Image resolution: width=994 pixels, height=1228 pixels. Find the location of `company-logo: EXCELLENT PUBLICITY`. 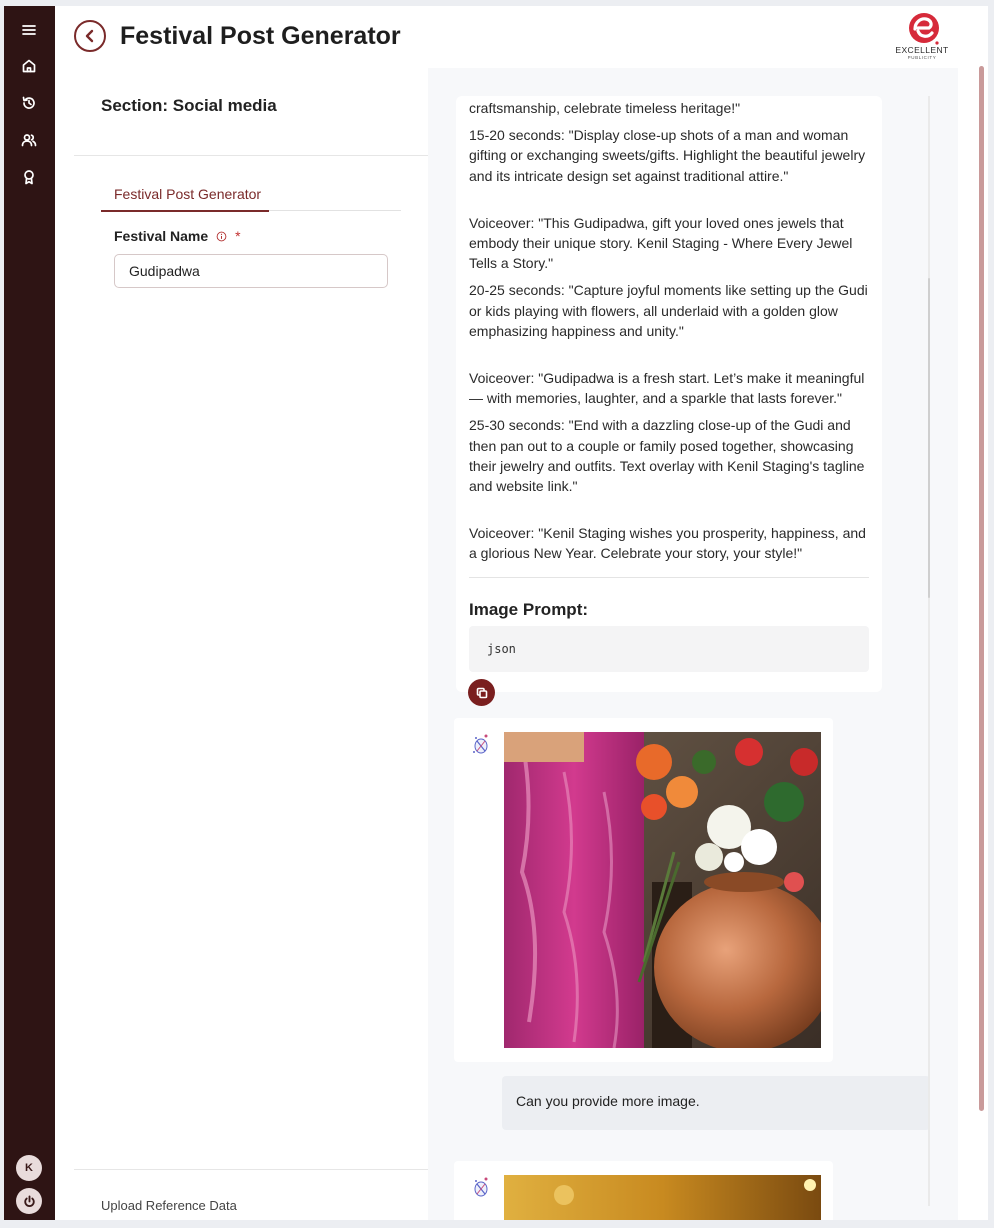

company-logo: EXCELLENT PUBLICITY is located at coordinates (923, 37).